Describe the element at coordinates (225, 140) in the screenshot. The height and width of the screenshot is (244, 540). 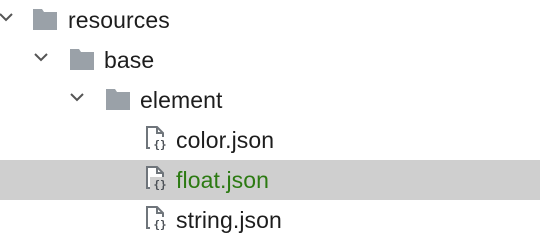
I see `tree-item-label: color.json` at that location.